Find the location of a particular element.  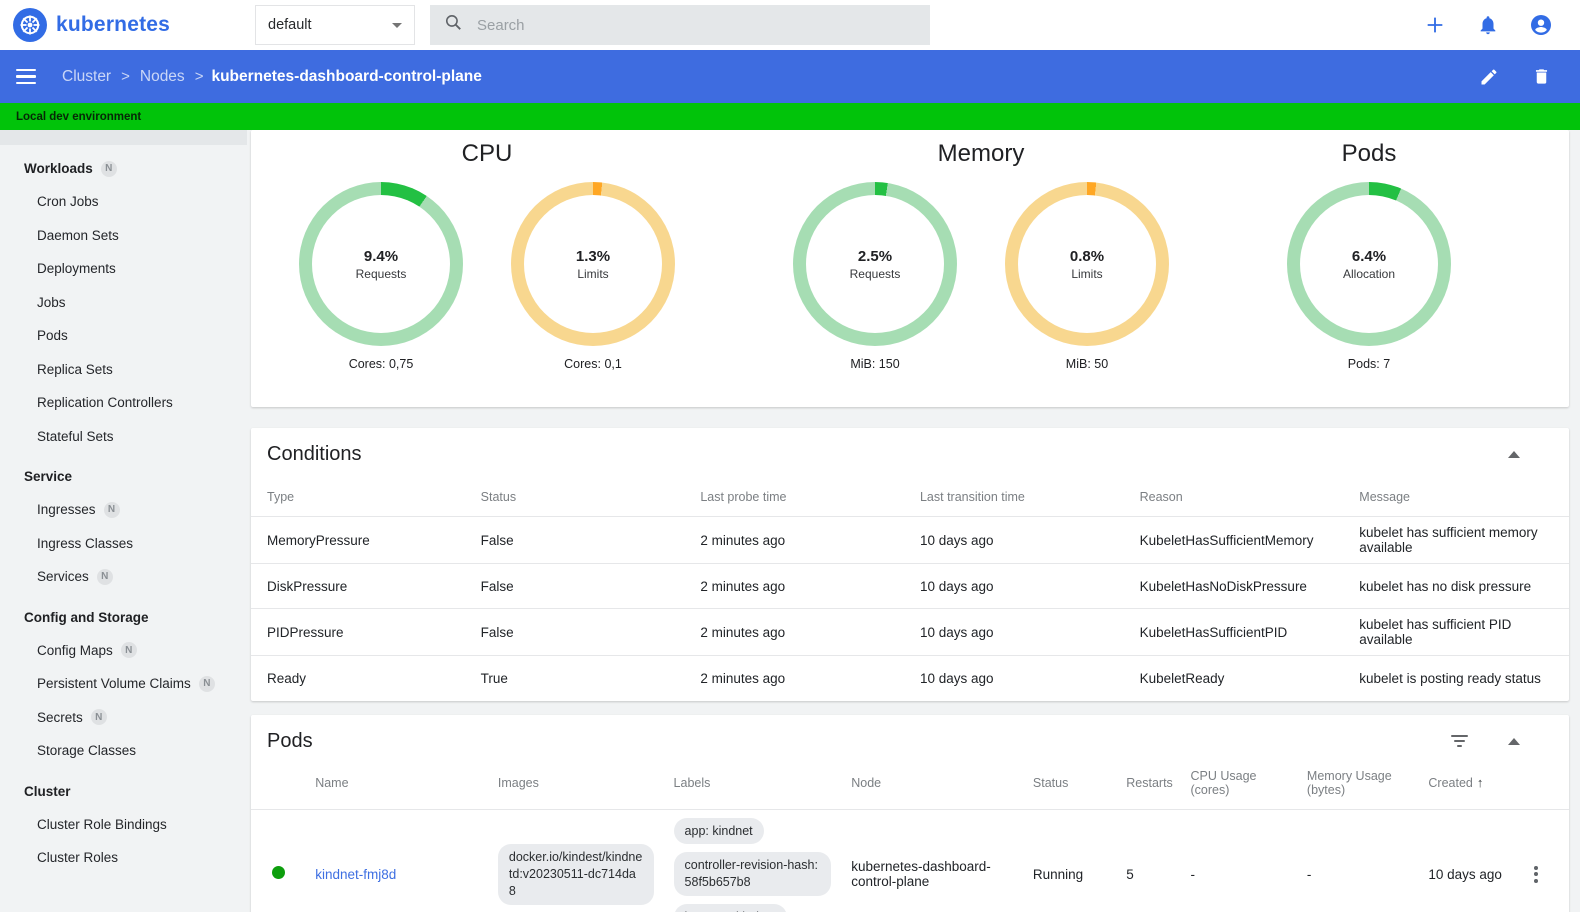

namespace-selector: default is located at coordinates (335, 25).